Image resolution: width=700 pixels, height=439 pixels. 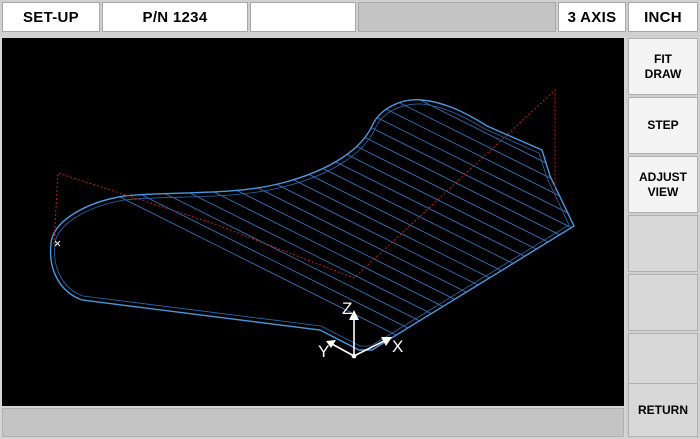 What do you see at coordinates (663, 184) in the screenshot?
I see `adjust-view-button: ADJUST VIEW` at bounding box center [663, 184].